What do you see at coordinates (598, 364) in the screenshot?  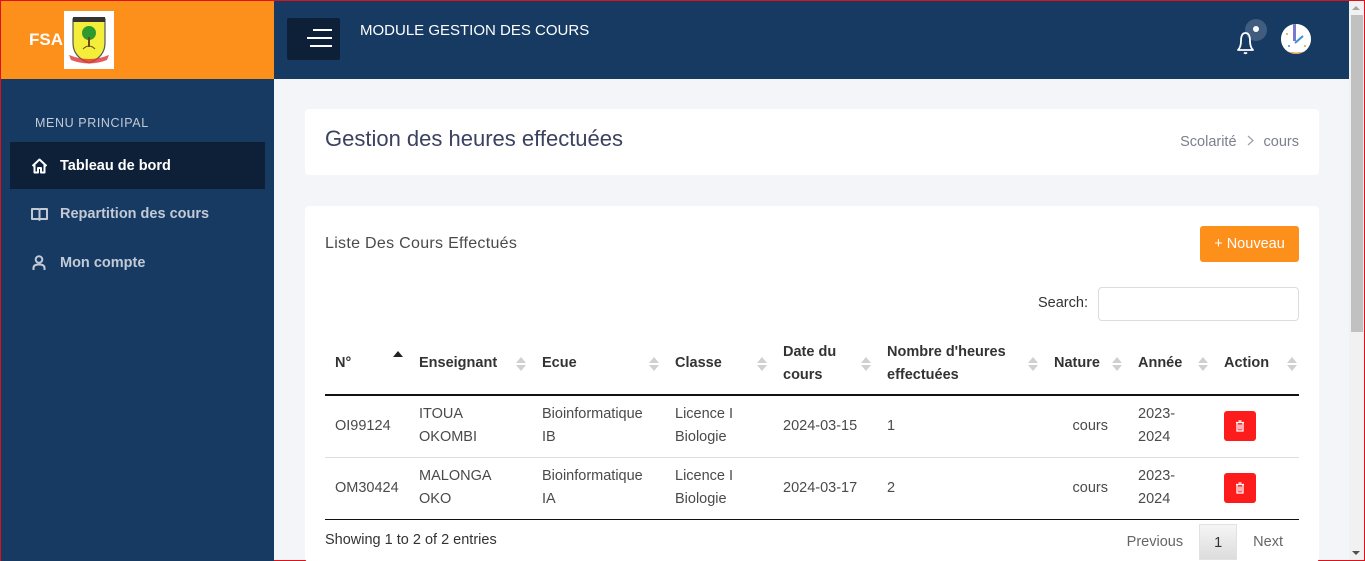 I see `column-header-ecue: Ecue` at bounding box center [598, 364].